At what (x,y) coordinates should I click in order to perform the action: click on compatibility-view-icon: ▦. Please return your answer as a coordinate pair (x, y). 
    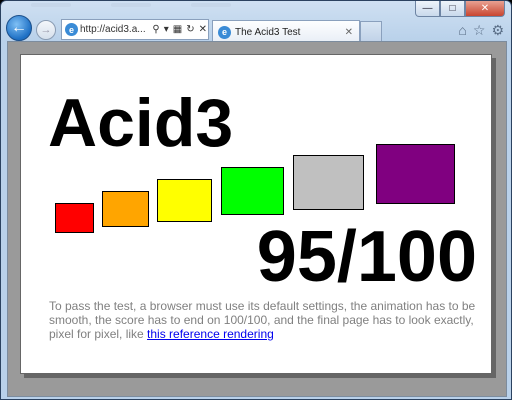
    Looking at the image, I should click on (177, 29).